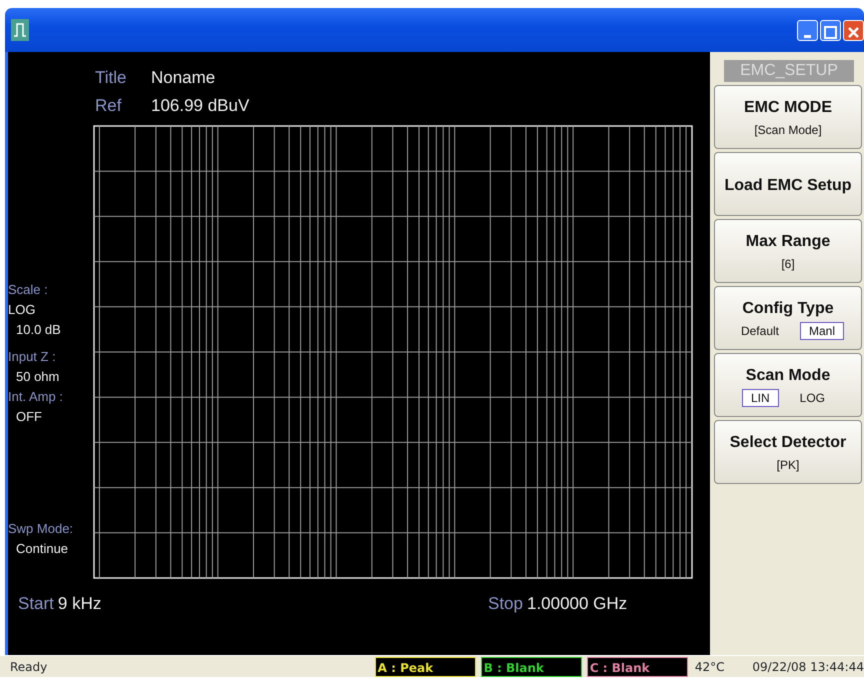 The image size is (864, 679). Describe the element at coordinates (788, 452) in the screenshot. I see `softkey-button: Select Detector [PK]` at that location.